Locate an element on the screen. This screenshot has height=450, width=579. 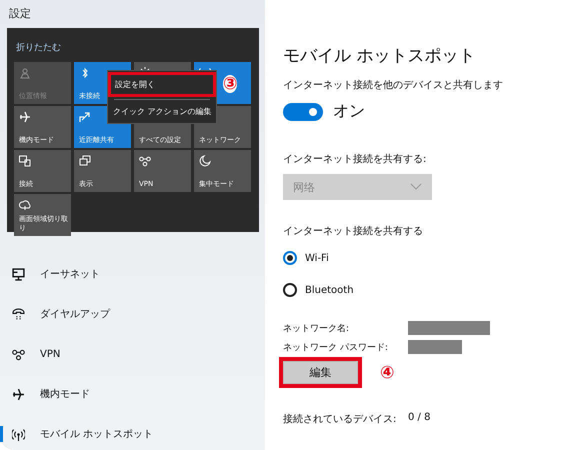
display-icon is located at coordinates (85, 161).